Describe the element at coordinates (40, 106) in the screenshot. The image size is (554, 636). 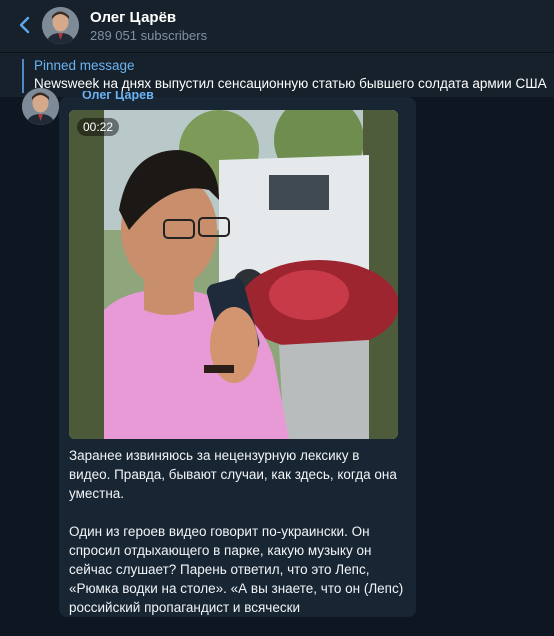
I see `sender-avatar` at that location.